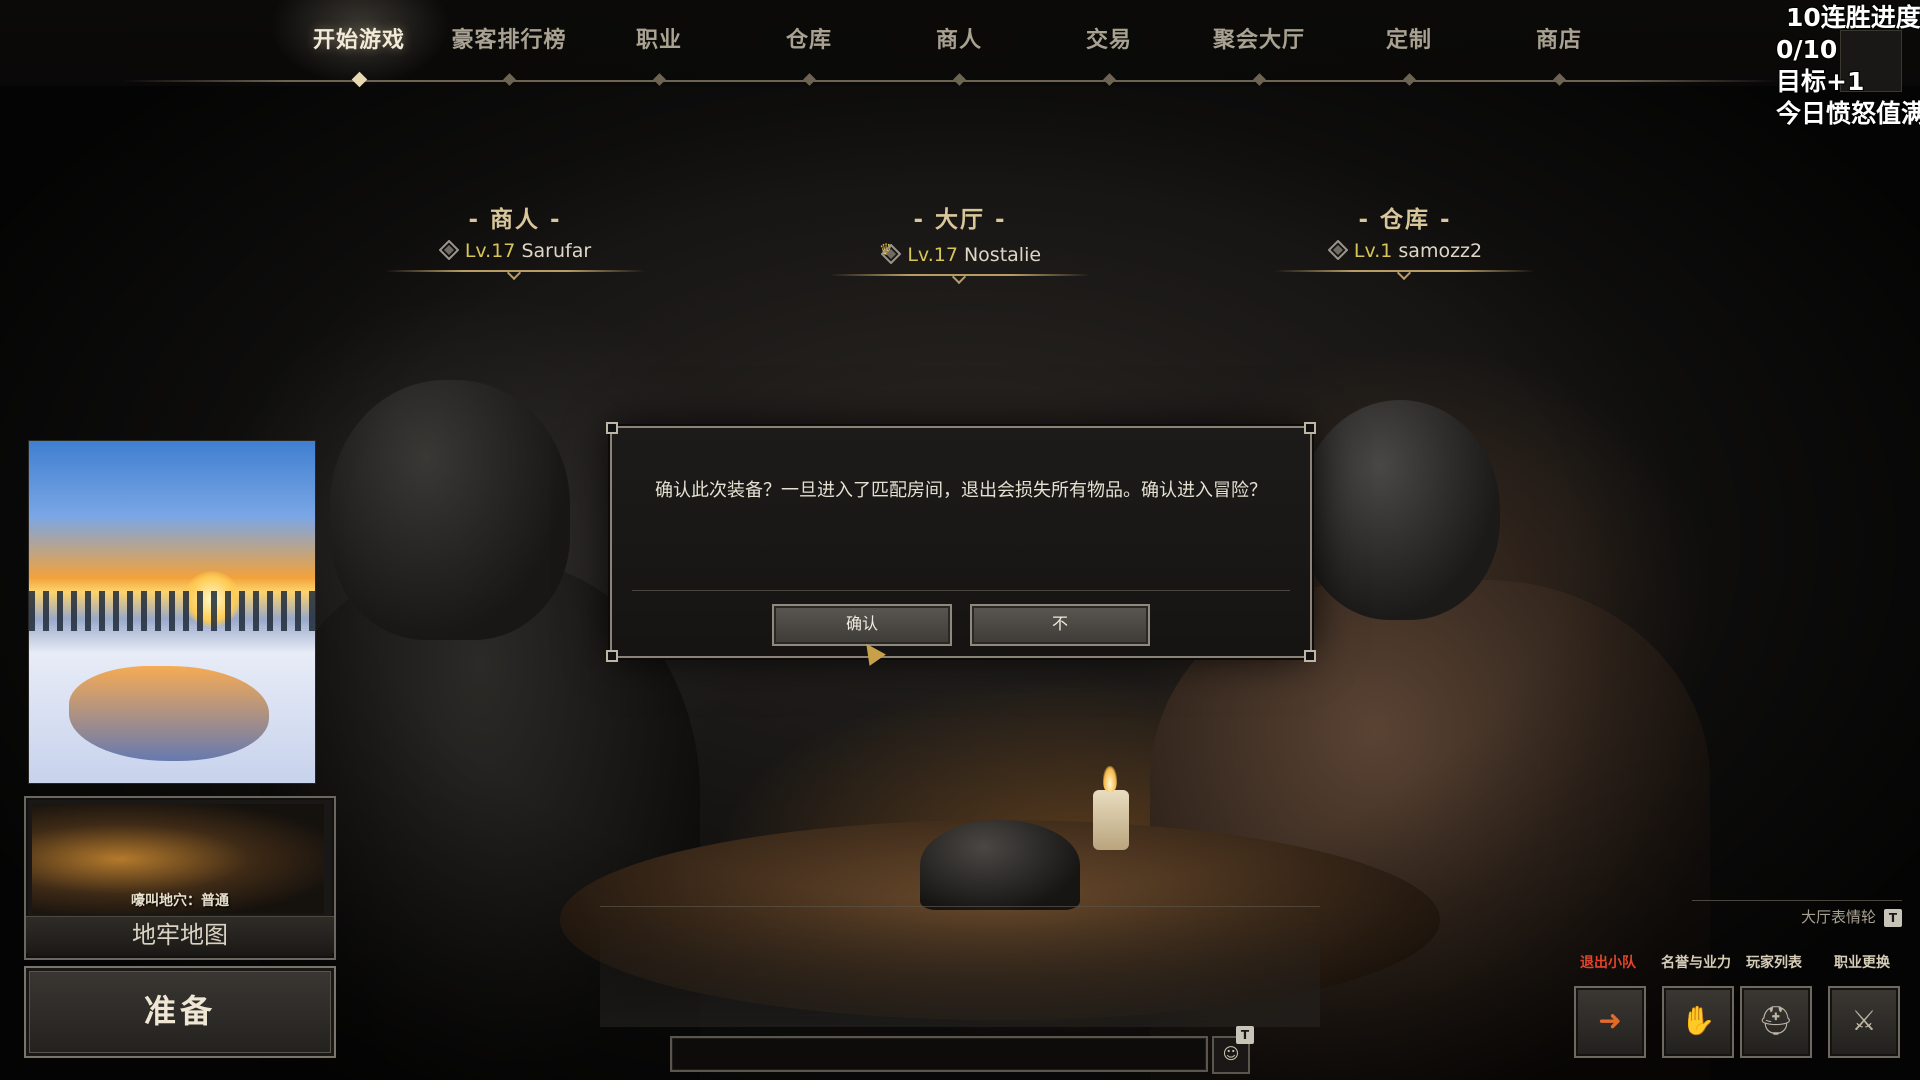 The height and width of the screenshot is (1080, 1920). Describe the element at coordinates (950, 81) in the screenshot. I see `nav-divider` at that location.